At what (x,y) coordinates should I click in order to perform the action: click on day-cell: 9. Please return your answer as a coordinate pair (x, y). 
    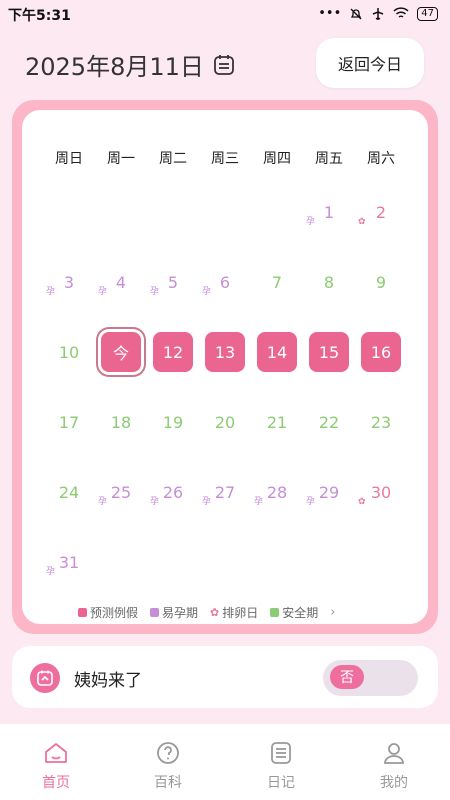
    Looking at the image, I should click on (381, 282).